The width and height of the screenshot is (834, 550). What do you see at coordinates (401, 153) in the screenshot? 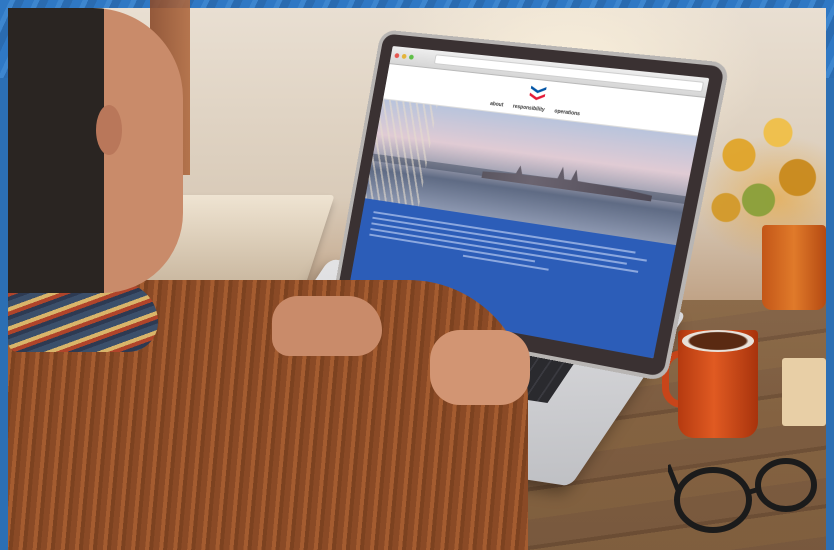
I see `pampas-grass` at bounding box center [401, 153].